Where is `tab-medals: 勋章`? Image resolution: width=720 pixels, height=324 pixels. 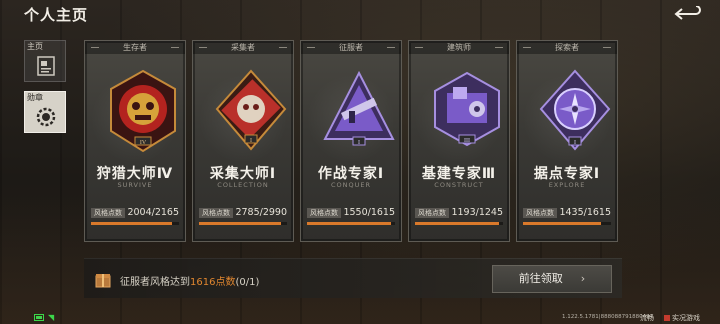 tab-medals: 勋章 is located at coordinates (45, 112).